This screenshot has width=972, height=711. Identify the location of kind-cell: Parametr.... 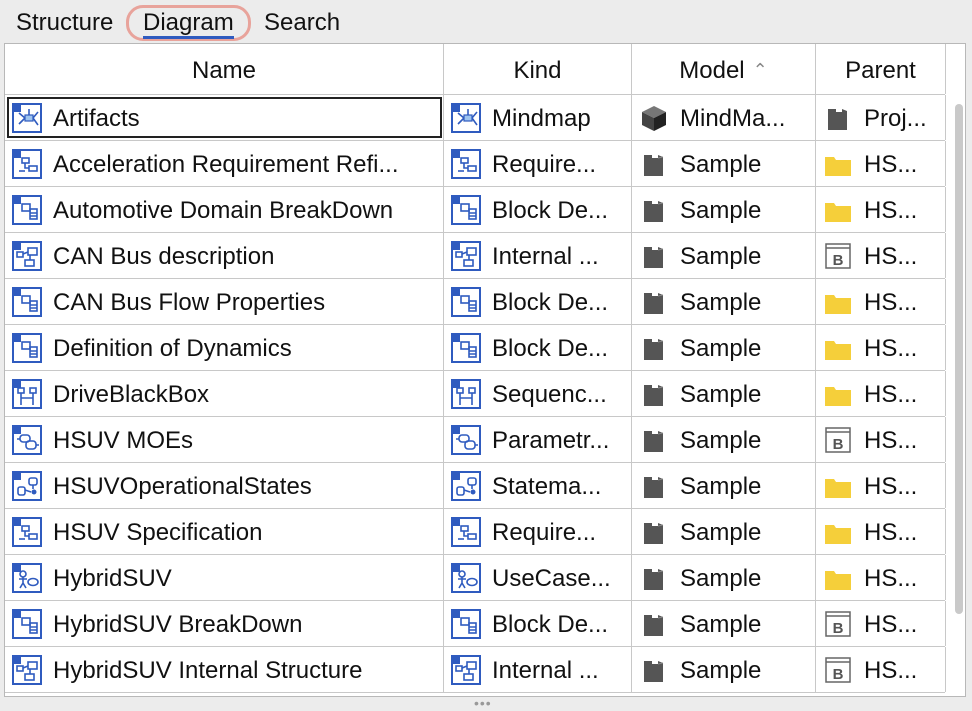
(538, 439).